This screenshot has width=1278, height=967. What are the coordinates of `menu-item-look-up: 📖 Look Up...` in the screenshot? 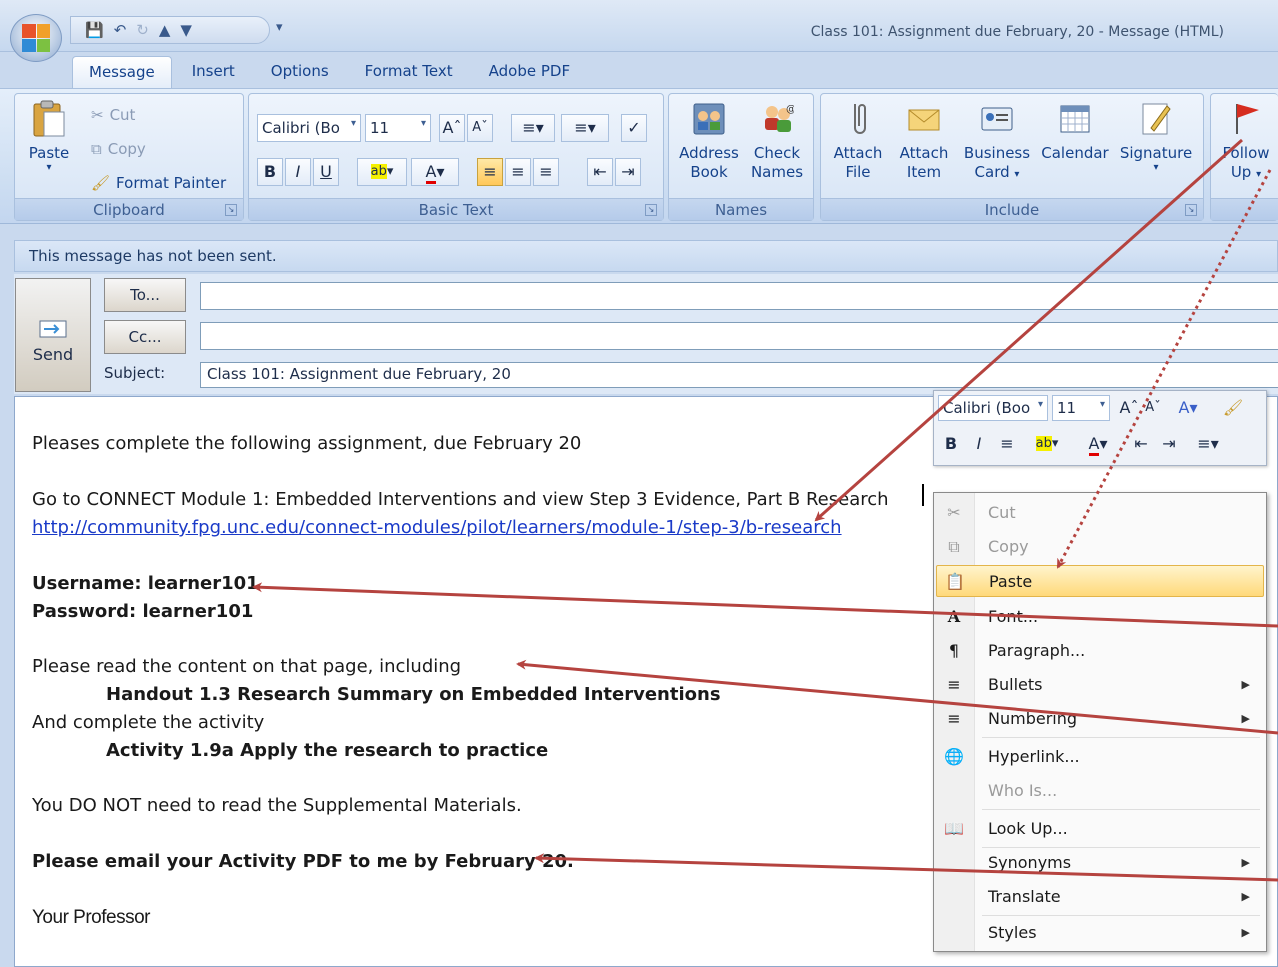 It's located at (1100, 829).